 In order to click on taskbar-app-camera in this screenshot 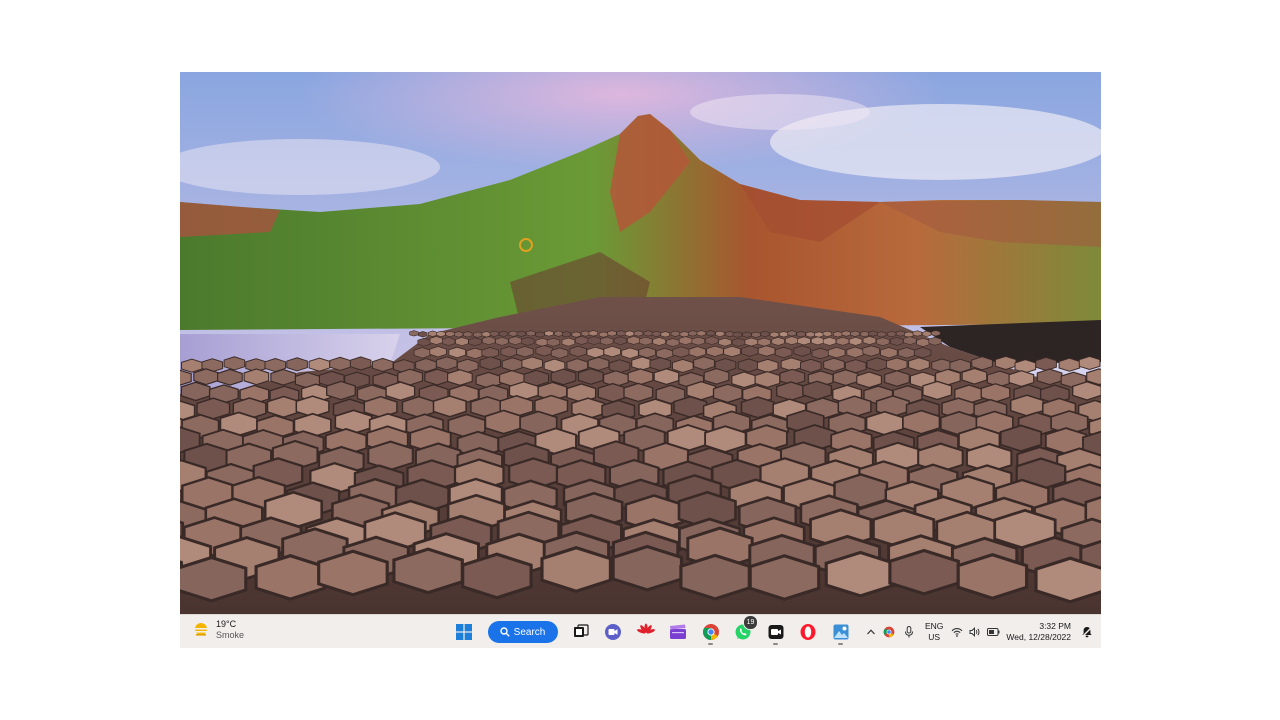, I will do `click(776, 632)`.